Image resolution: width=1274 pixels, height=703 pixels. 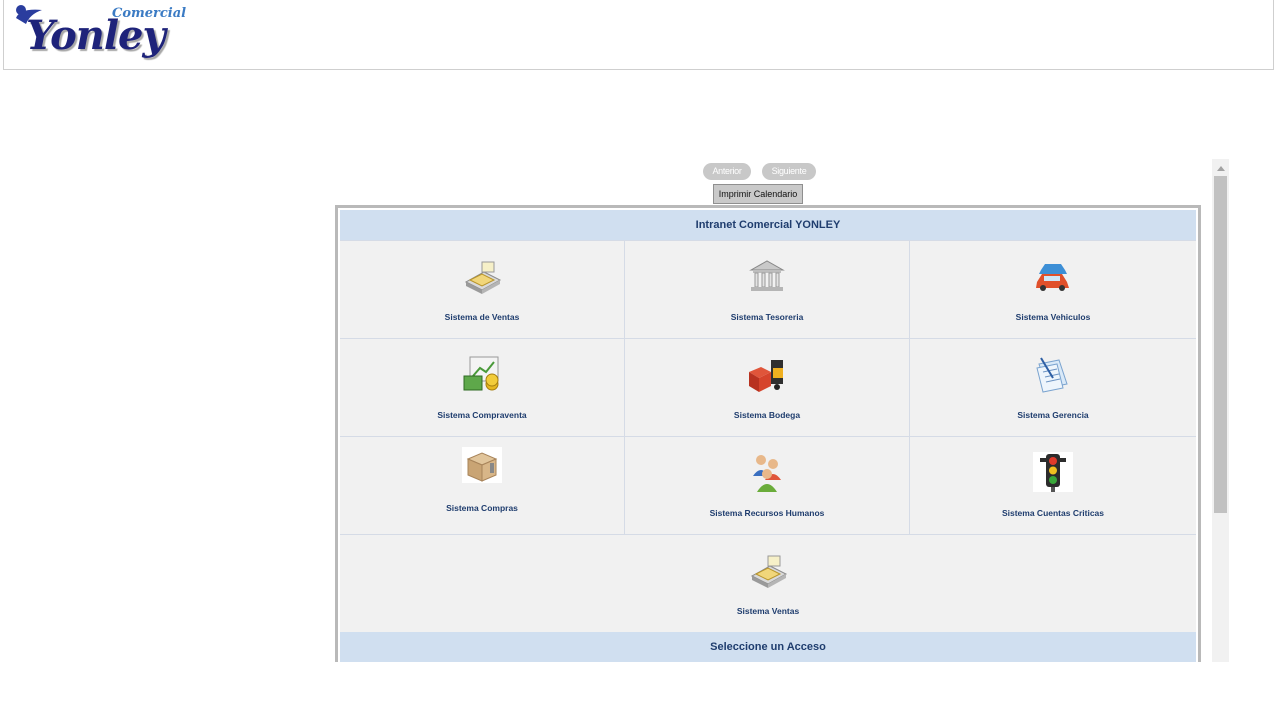 I want to click on system-tile-compraventa: Sistema Compraventa, so click(x=482, y=387).